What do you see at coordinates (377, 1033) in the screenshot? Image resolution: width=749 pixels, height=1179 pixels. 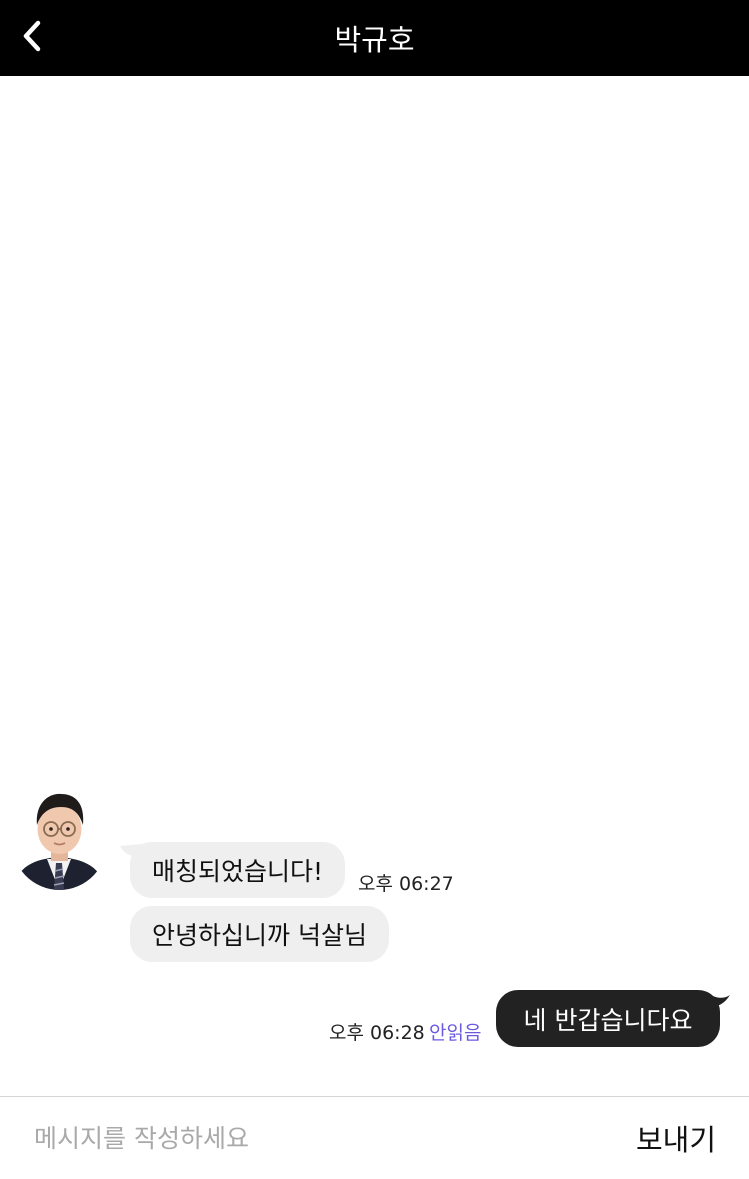 I see `message-timestamp: 오후 06:28` at bounding box center [377, 1033].